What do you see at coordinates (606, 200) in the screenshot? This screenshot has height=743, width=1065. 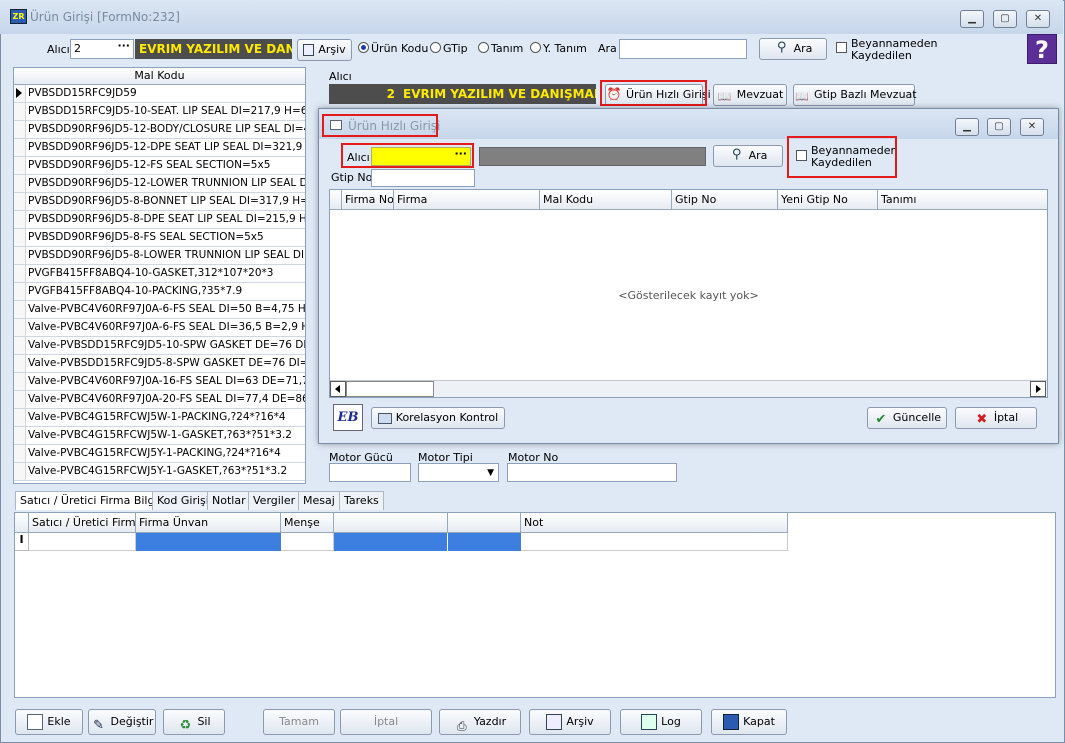 I see `col-mal-kodu: Mal Kodu` at bounding box center [606, 200].